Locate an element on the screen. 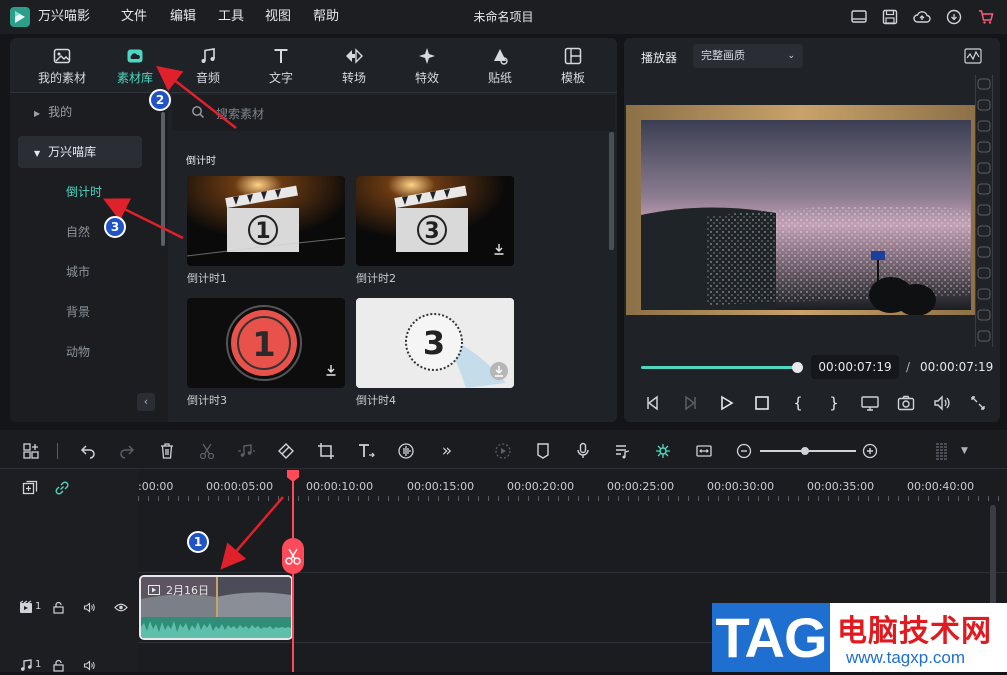 This screenshot has width=1007, height=675. notification-icon is located at coordinates (954, 17).